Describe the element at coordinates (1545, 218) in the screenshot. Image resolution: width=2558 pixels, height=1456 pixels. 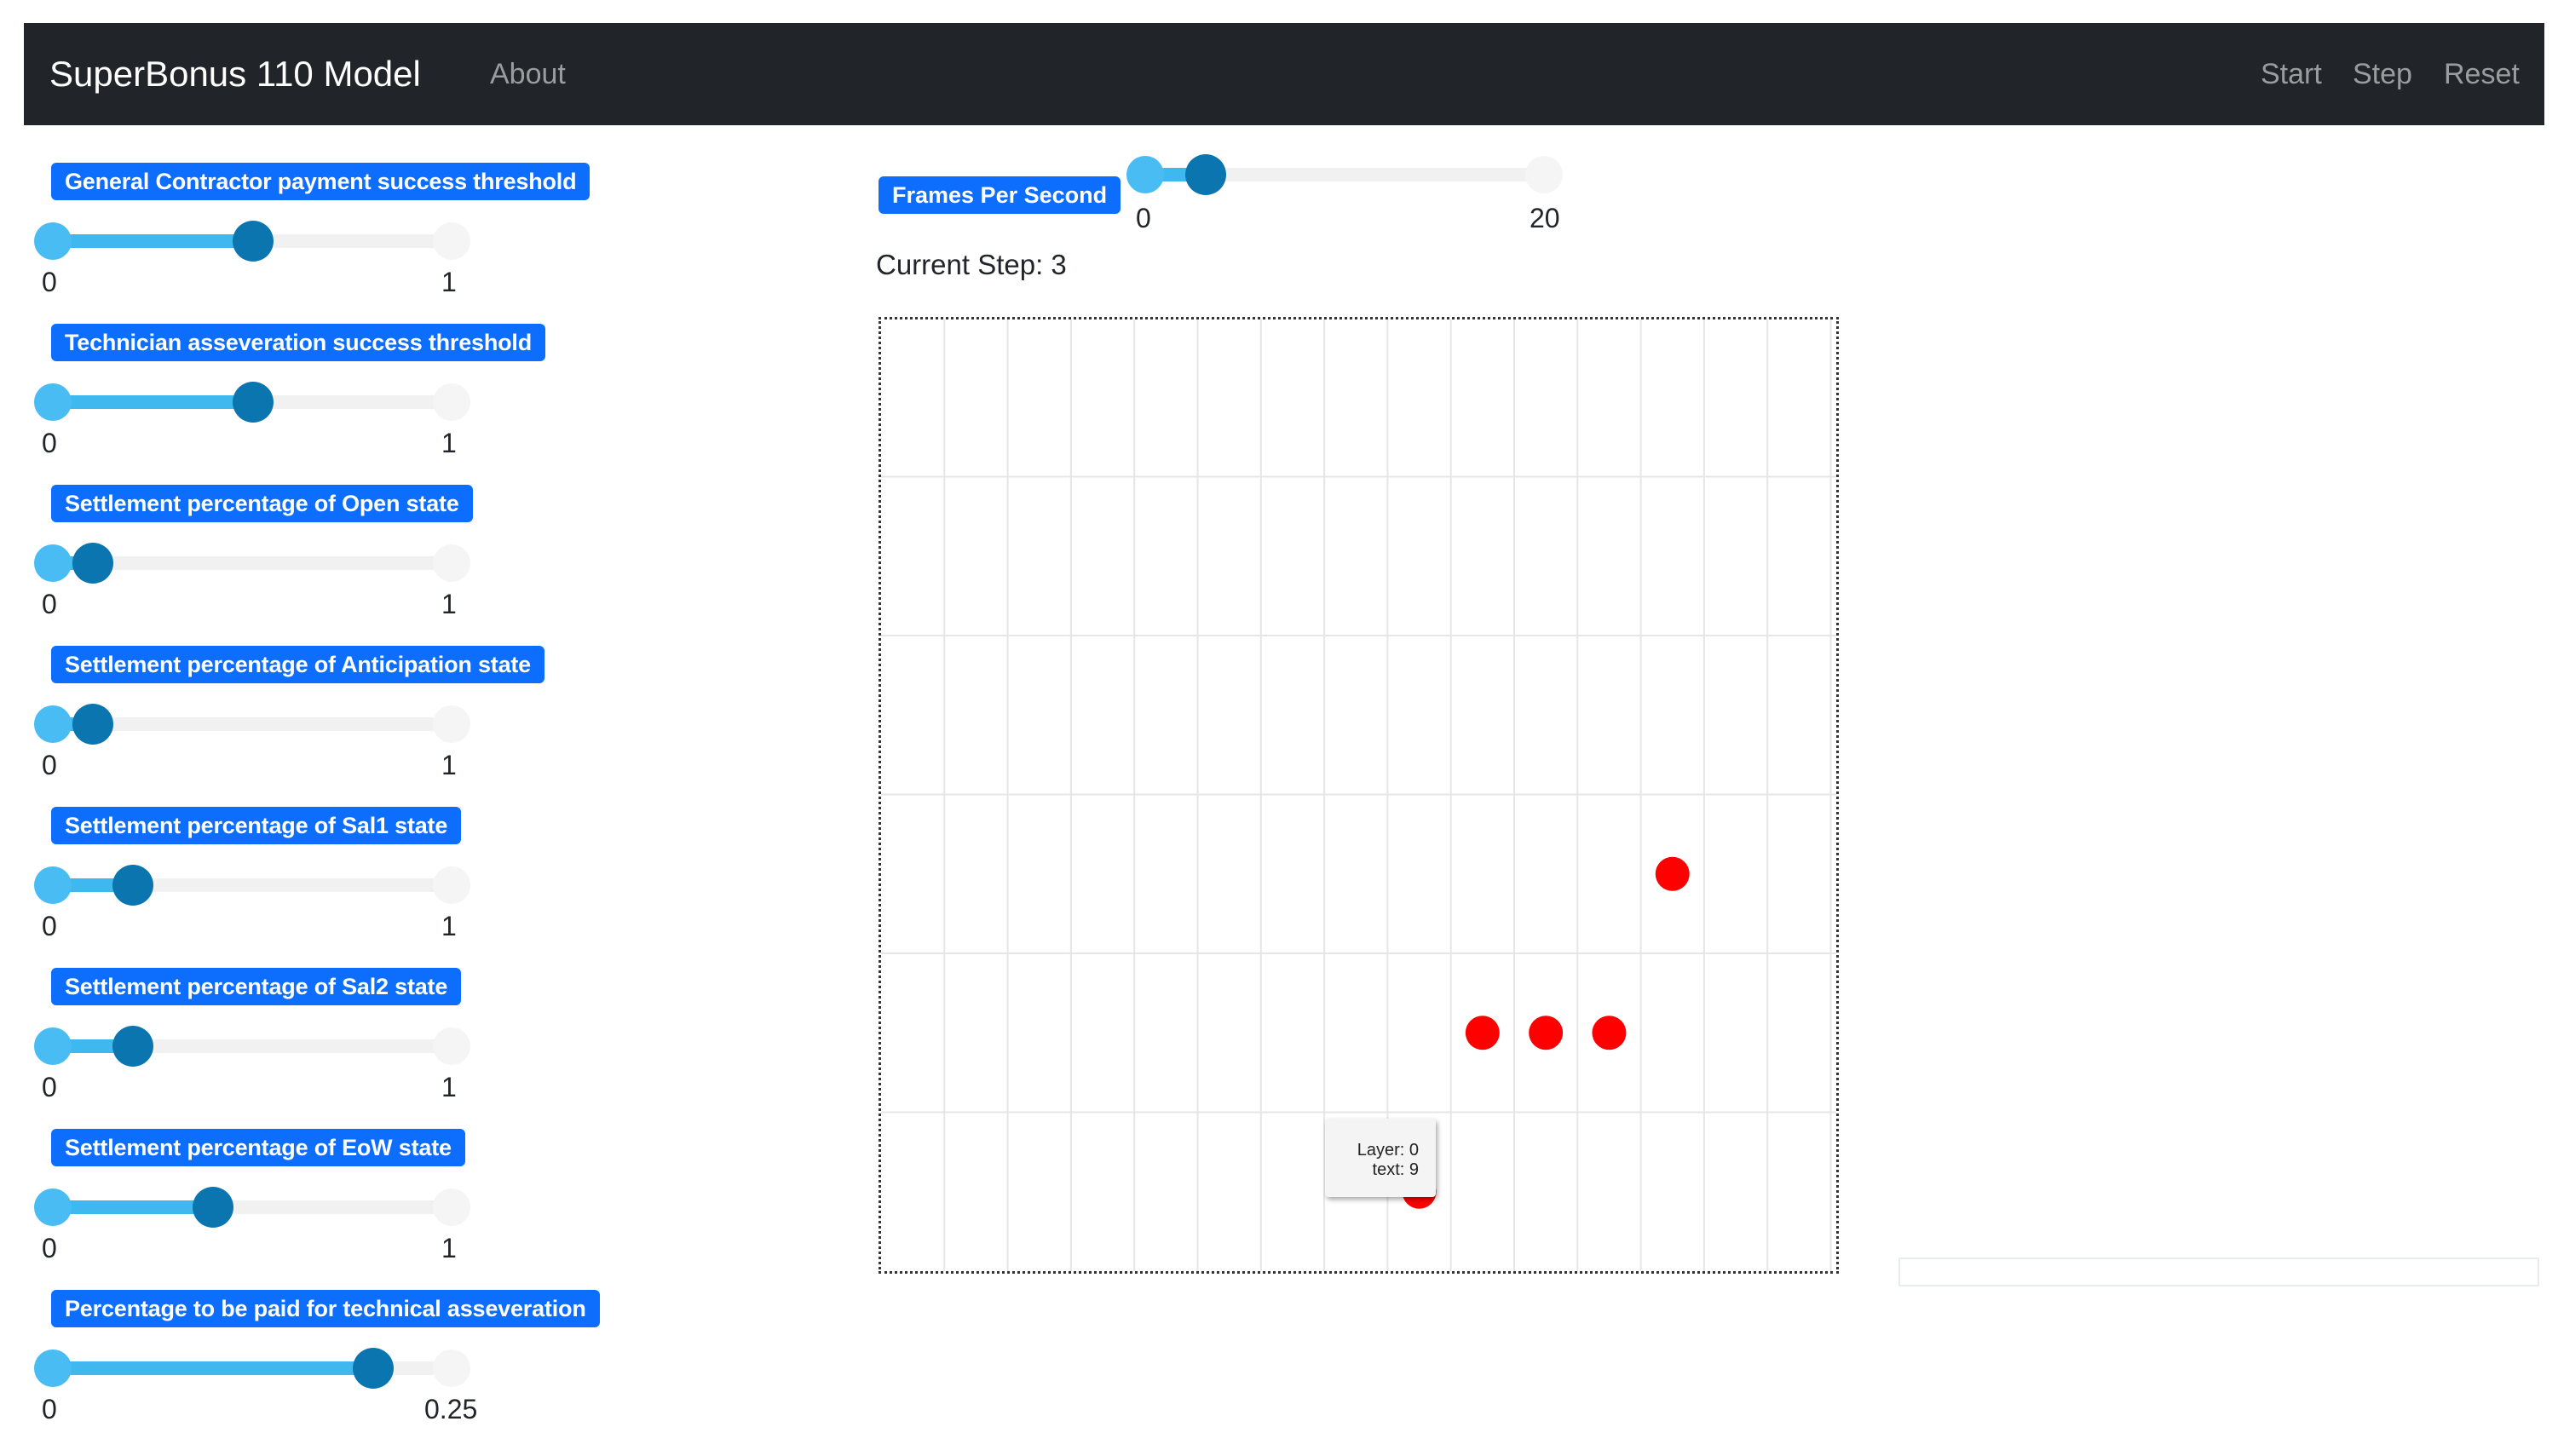
I see `fps-max-label: 20` at that location.